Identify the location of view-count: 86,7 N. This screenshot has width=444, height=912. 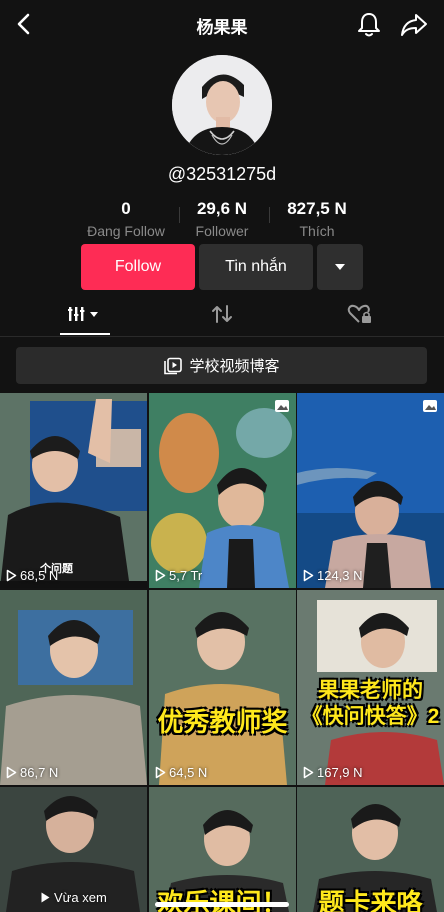
(32, 772).